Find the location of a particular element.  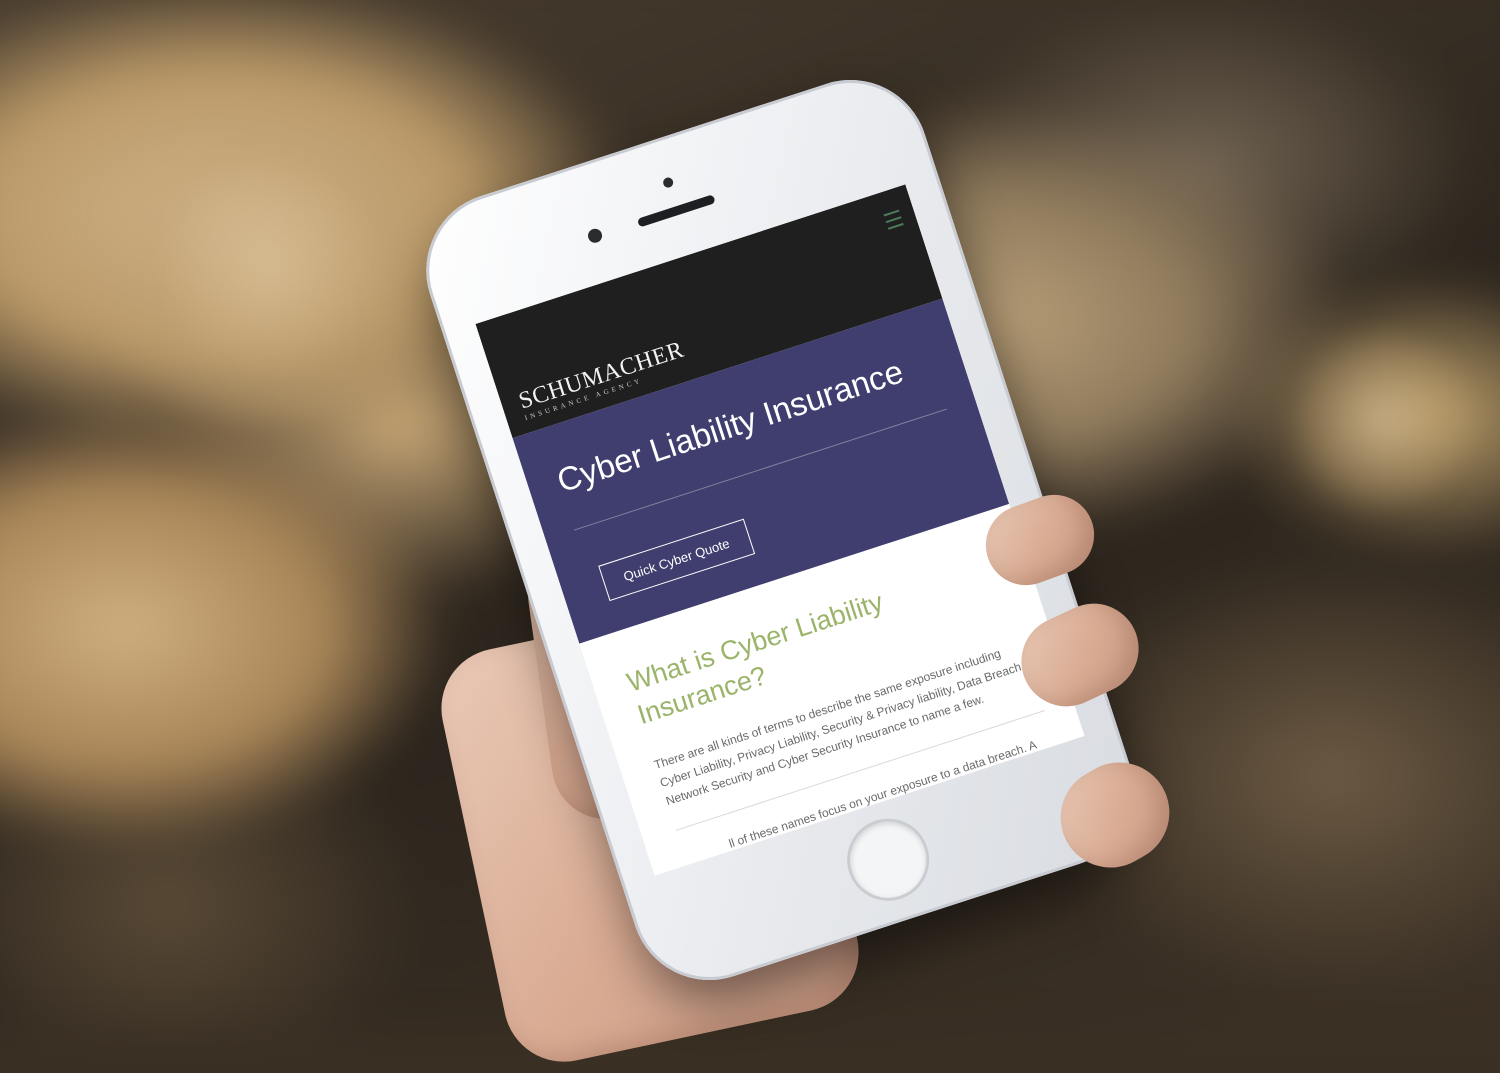

log-end-left is located at coordinates (270, 270).